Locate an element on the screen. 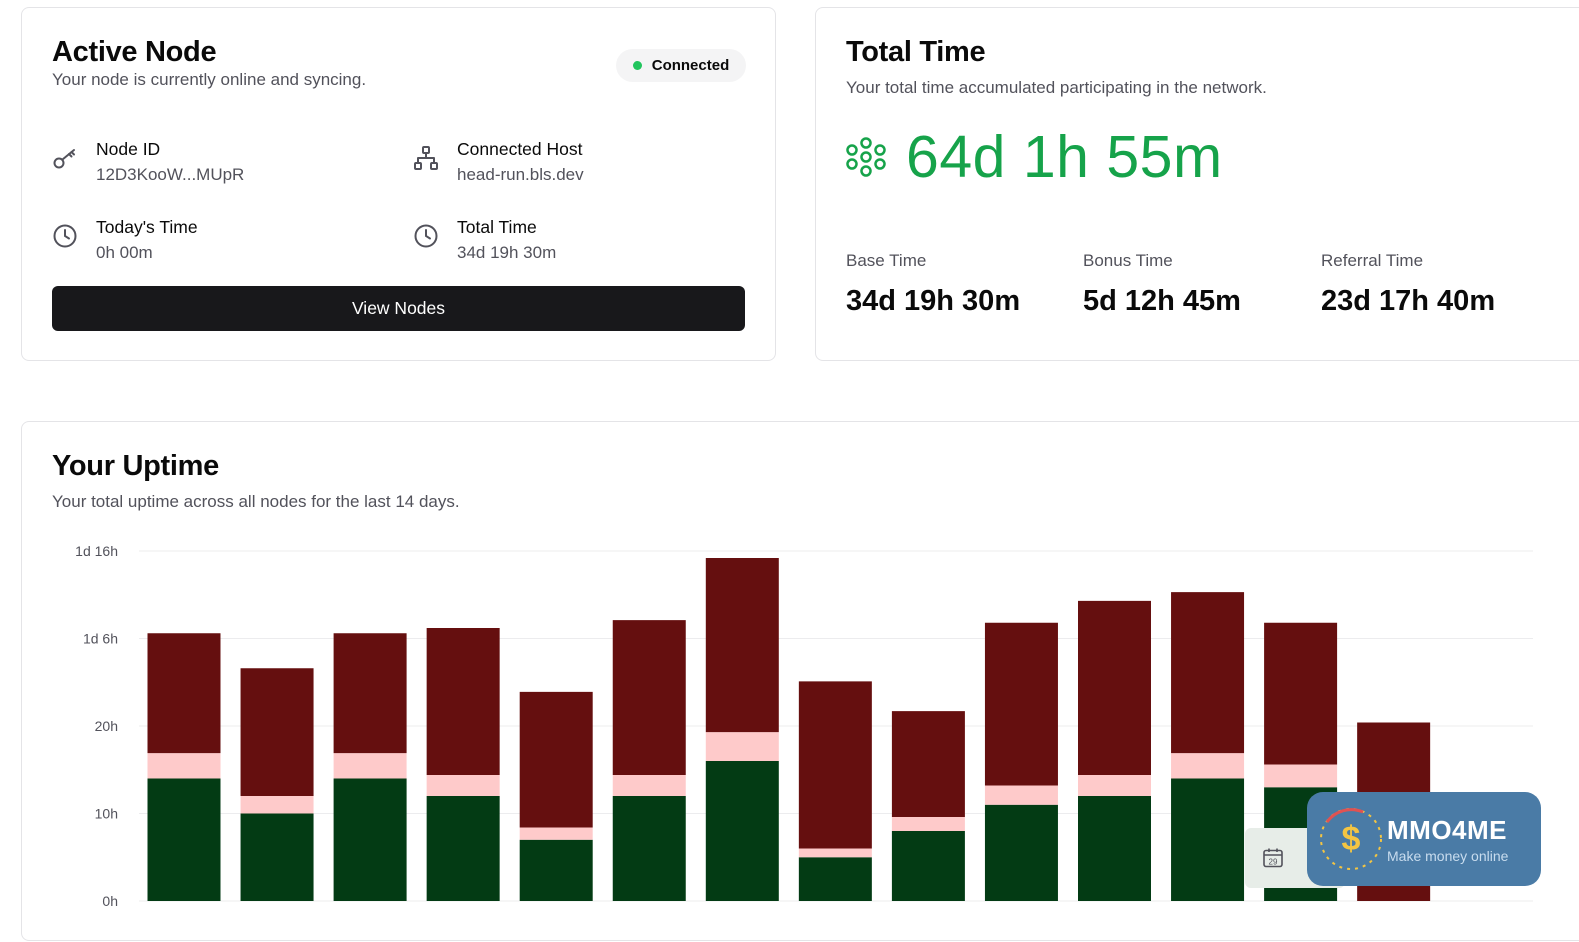 This screenshot has width=1579, height=942. calendar-icon: 29 is located at coordinates (1273, 858).